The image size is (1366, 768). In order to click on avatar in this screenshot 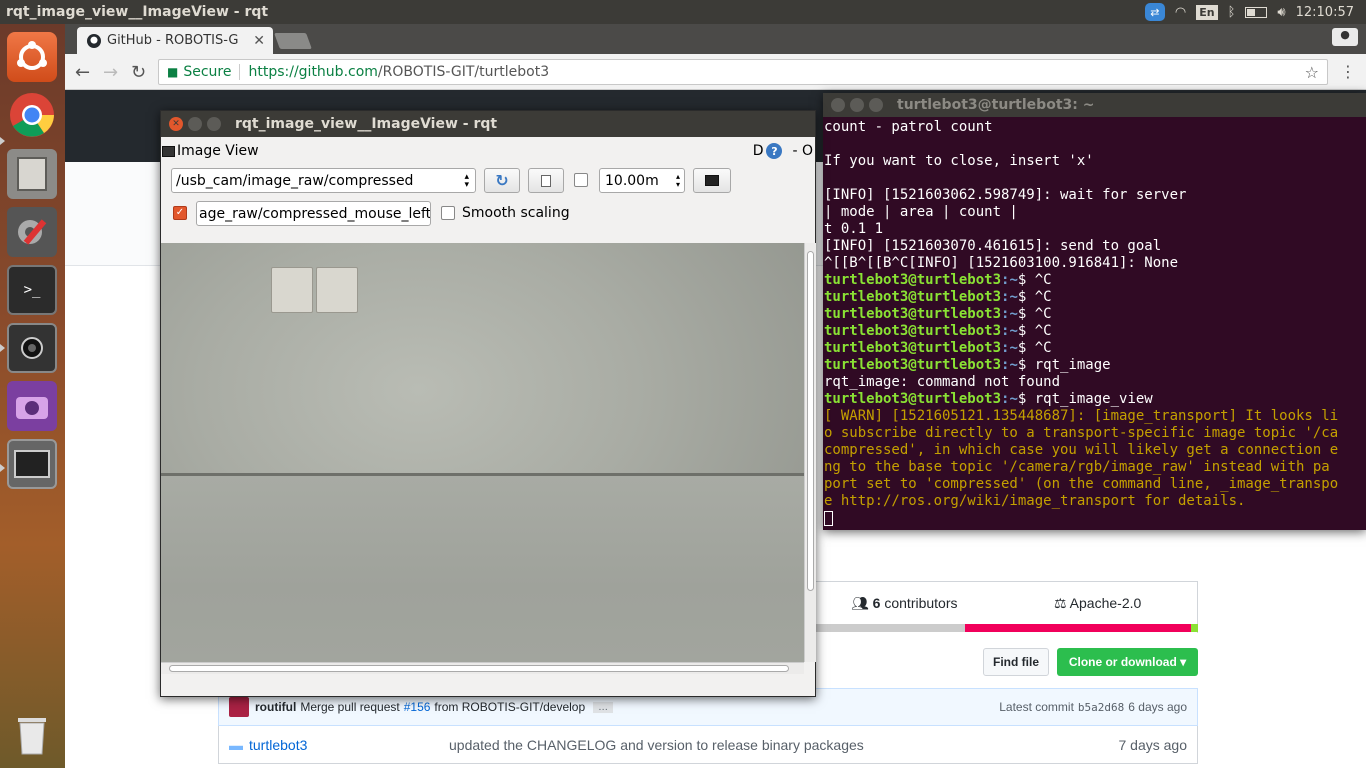, I will do `click(239, 707)`.